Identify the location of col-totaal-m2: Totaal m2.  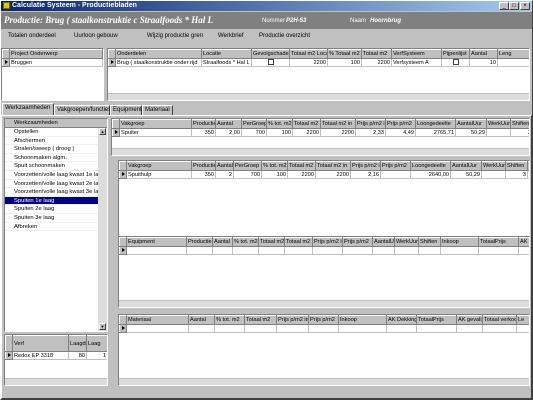
(376, 54).